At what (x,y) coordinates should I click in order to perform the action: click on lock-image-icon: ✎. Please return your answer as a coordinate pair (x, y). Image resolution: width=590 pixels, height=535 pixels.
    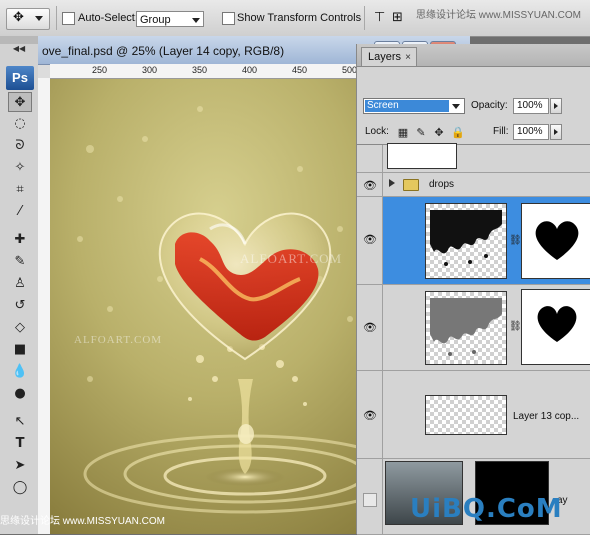
    Looking at the image, I should click on (421, 132).